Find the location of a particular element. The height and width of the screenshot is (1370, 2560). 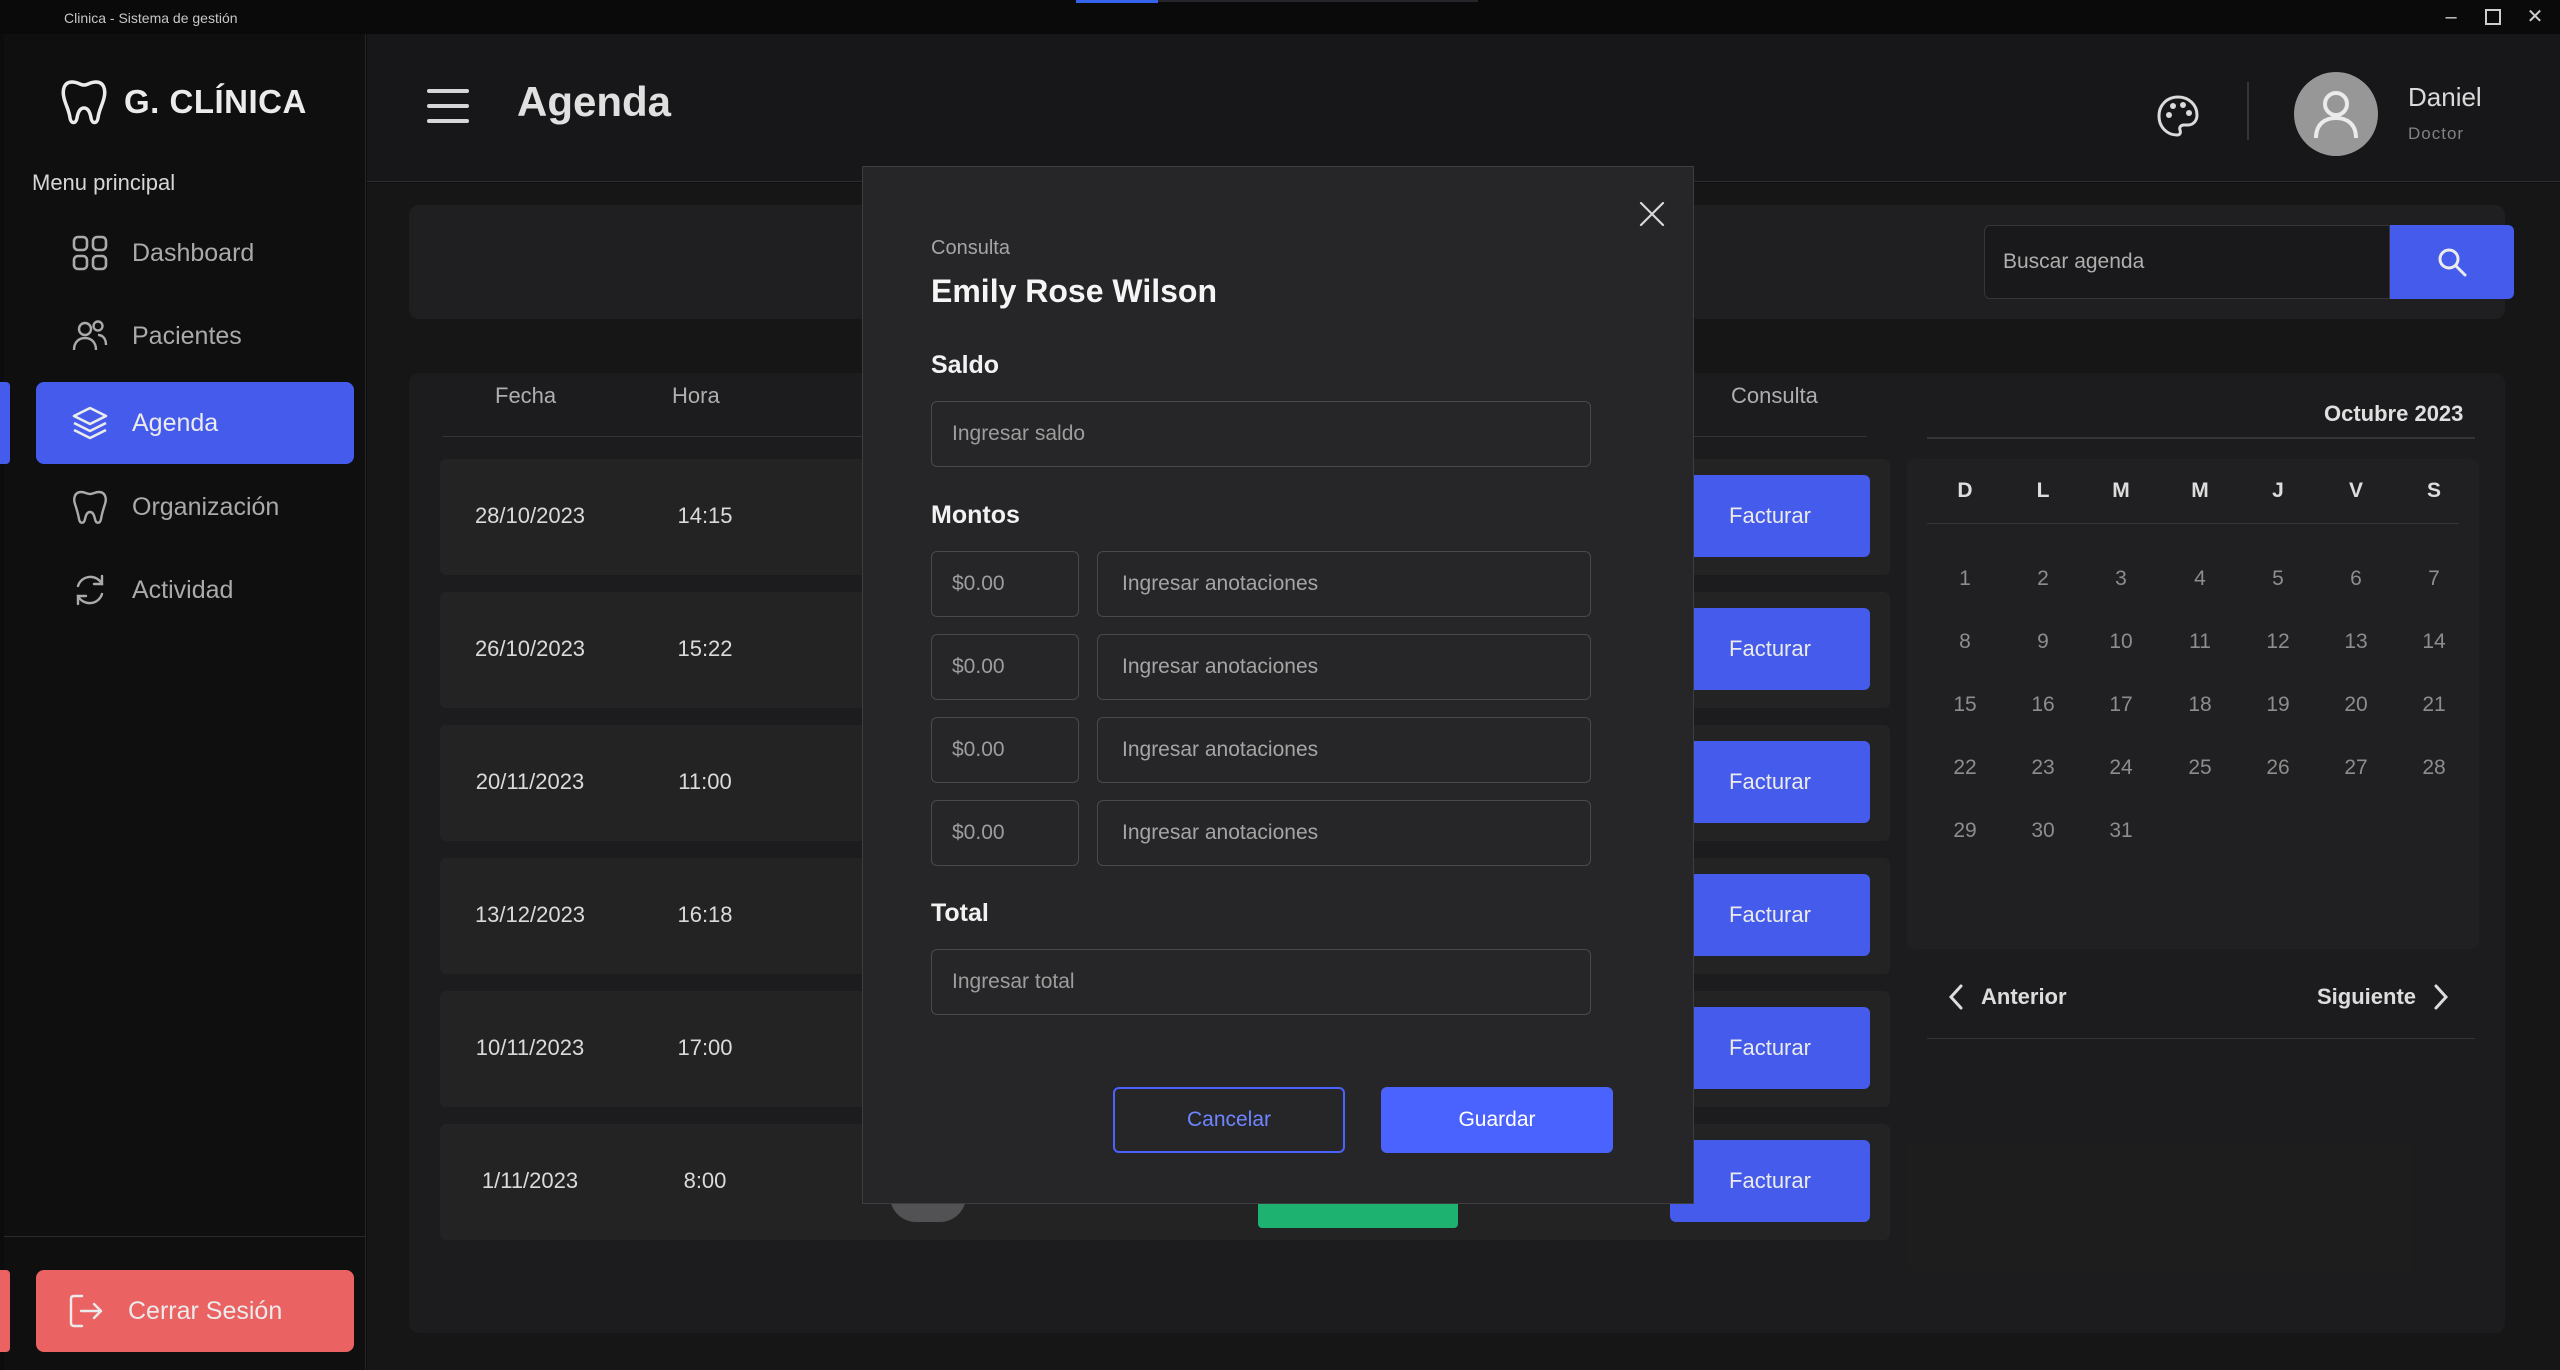

total-input: Ingresar total is located at coordinates (1261, 982).